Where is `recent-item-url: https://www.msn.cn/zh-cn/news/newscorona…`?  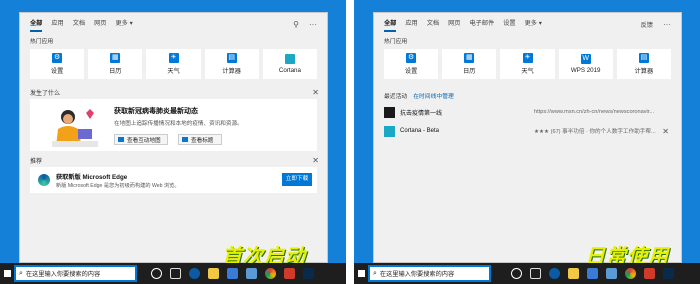 recent-item-url: https://www.msn.cn/zh-cn/news/newscorona… is located at coordinates (594, 112).